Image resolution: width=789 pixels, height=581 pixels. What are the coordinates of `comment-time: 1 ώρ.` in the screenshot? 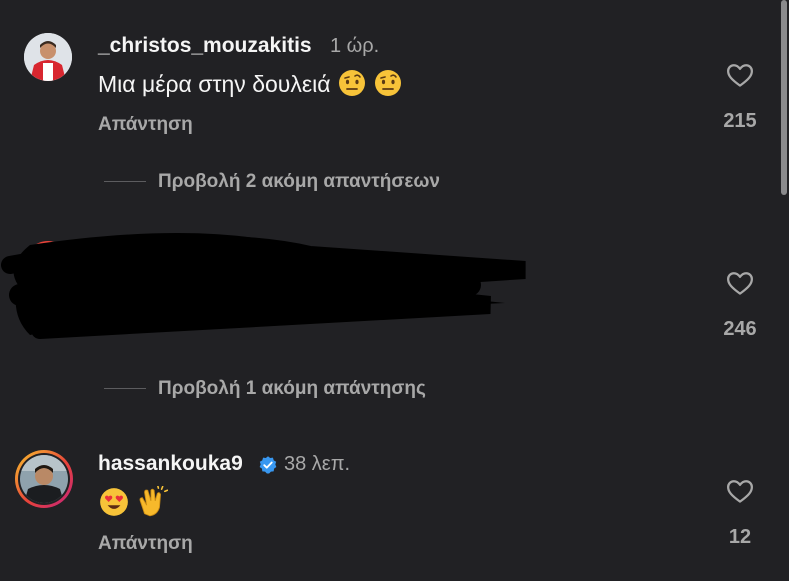 It's located at (355, 46).